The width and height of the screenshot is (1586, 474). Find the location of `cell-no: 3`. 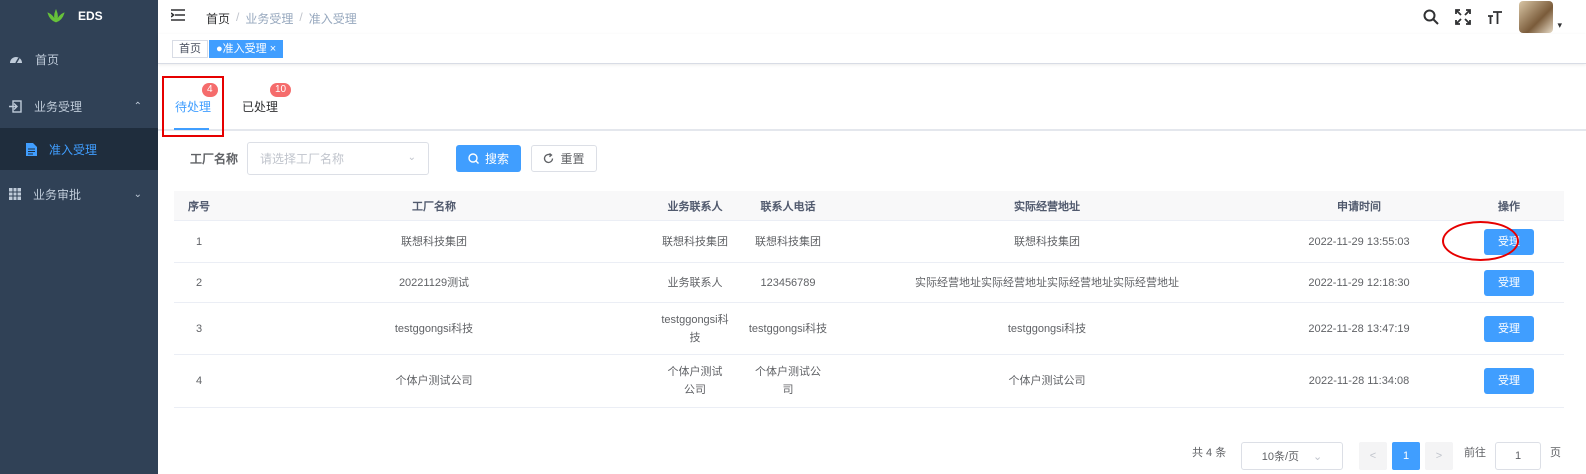

cell-no: 3 is located at coordinates (199, 328).